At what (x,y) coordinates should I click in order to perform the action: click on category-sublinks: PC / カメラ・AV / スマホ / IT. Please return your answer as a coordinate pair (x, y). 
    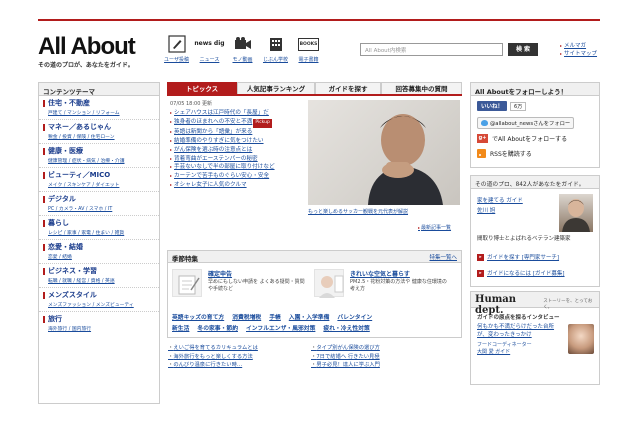
    Looking at the image, I should click on (101, 208).